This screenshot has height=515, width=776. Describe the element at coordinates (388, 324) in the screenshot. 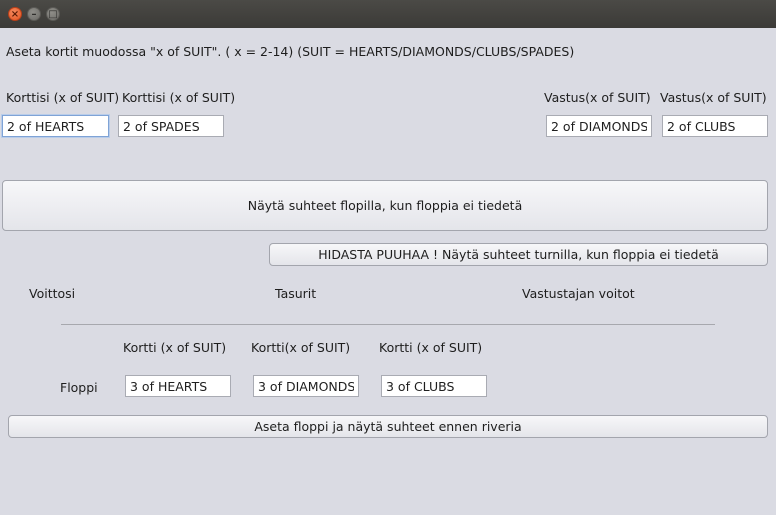

I see `results-separator` at that location.